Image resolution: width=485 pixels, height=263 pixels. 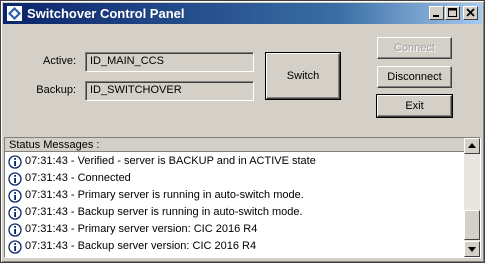 I want to click on disconnect-button: Disconnect, so click(x=414, y=77).